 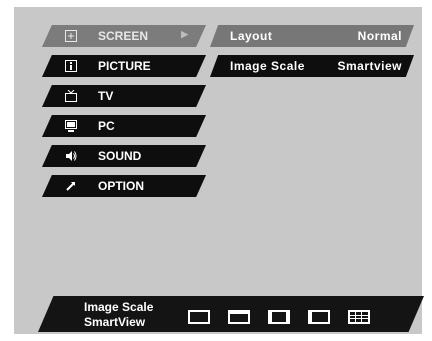 I want to click on menu-item-pc: PC, so click(x=124, y=126).